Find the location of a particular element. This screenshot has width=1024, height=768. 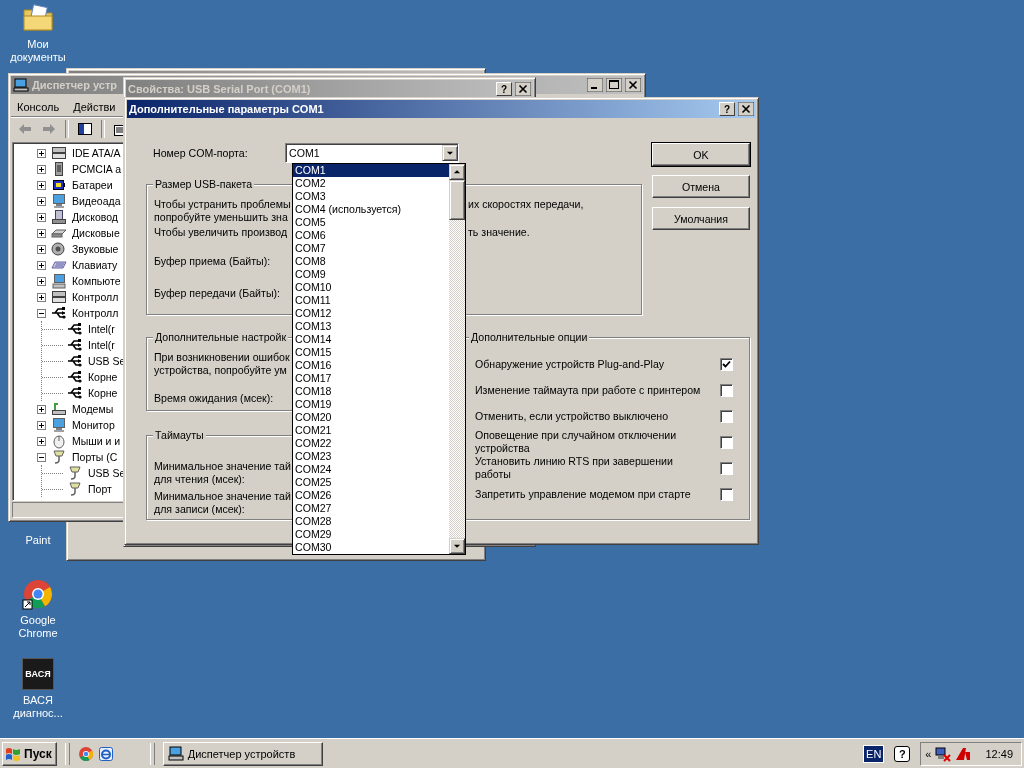

list-item: COM28 is located at coordinates (371, 521).